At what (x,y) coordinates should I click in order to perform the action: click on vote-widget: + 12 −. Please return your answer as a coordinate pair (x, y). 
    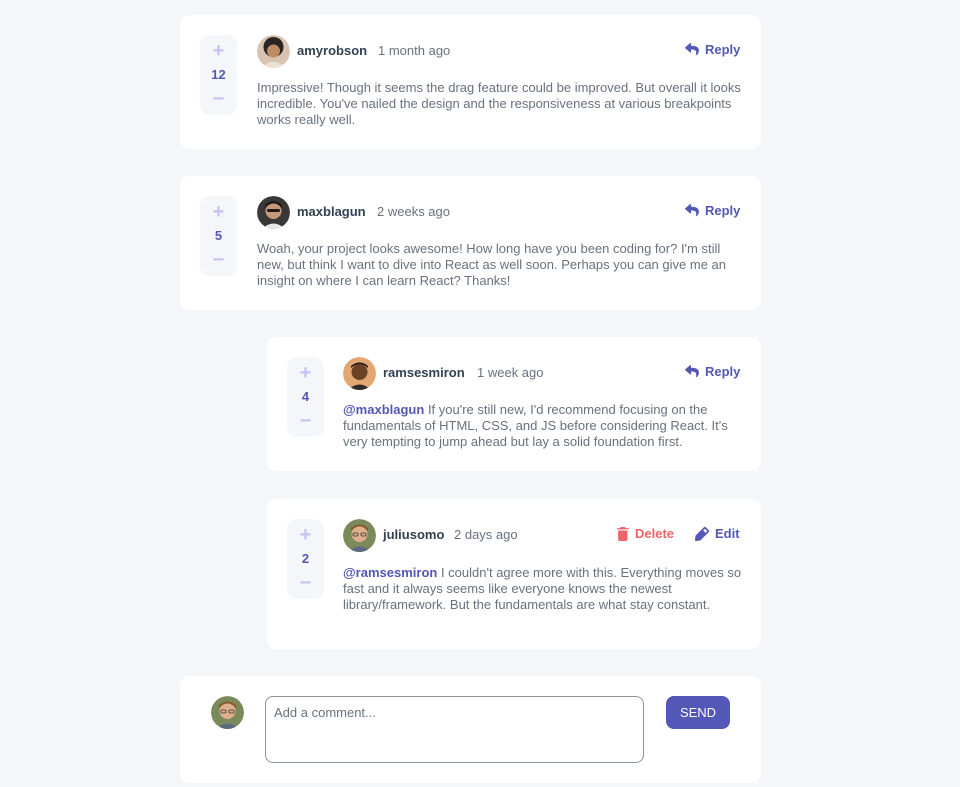
    Looking at the image, I should click on (218, 75).